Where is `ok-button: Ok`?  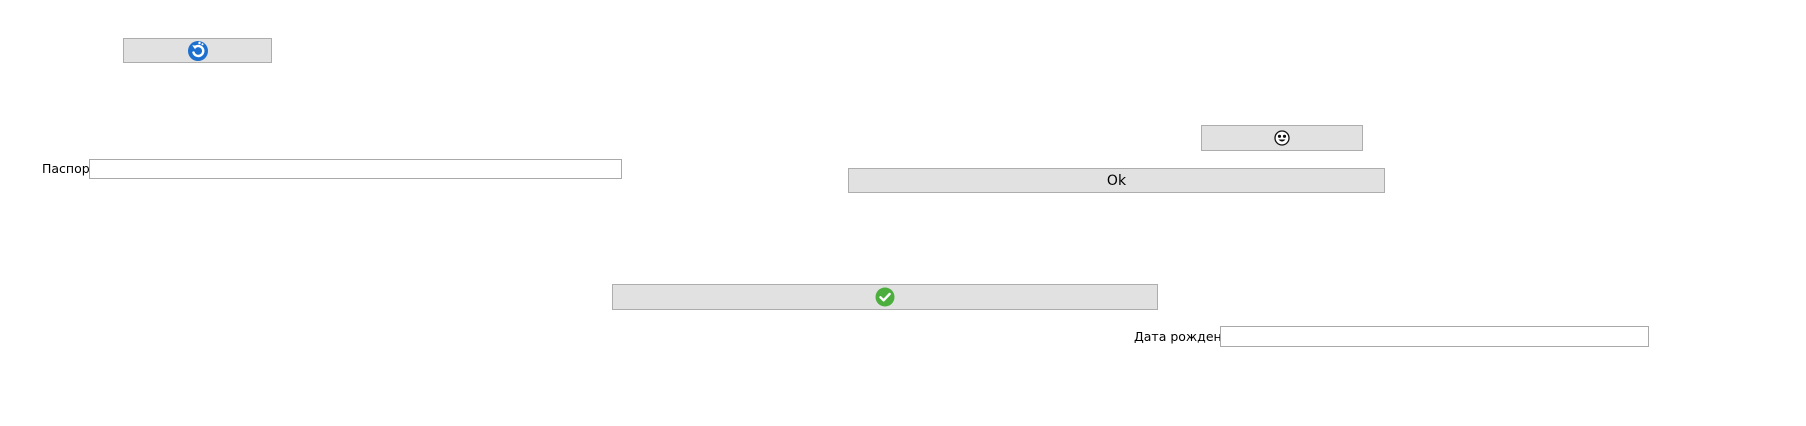
ok-button: Ok is located at coordinates (1116, 180).